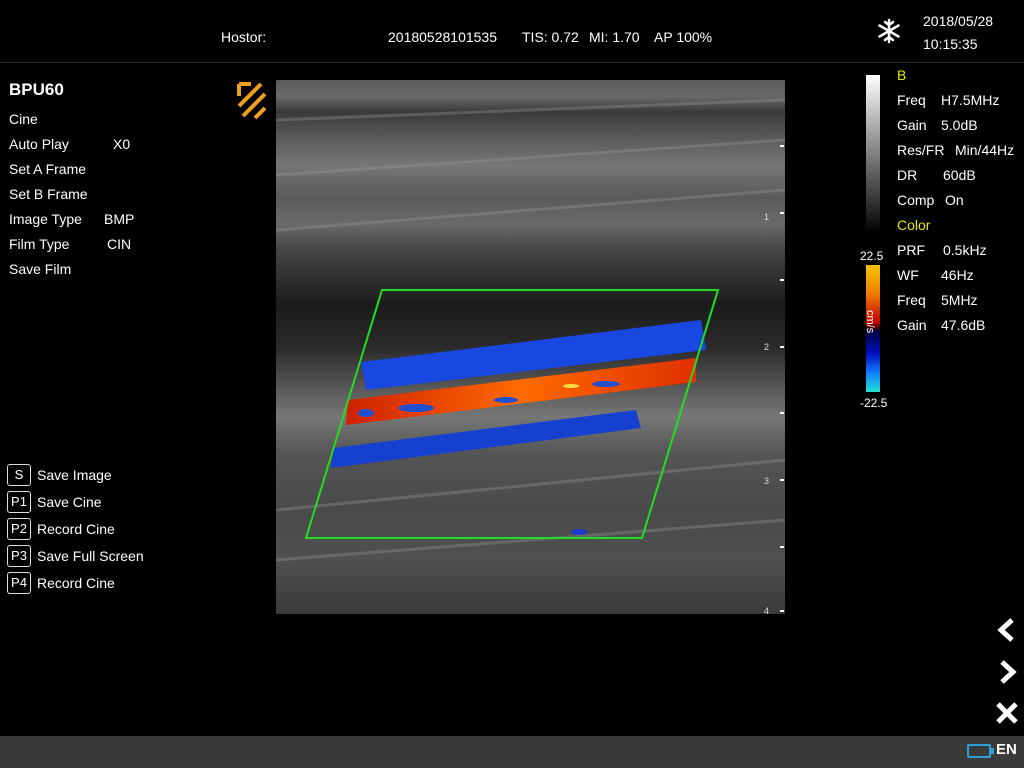 Image resolution: width=1024 pixels, height=768 pixels. What do you see at coordinates (614, 37) in the screenshot?
I see `mi-value: MI: 1.70` at bounding box center [614, 37].